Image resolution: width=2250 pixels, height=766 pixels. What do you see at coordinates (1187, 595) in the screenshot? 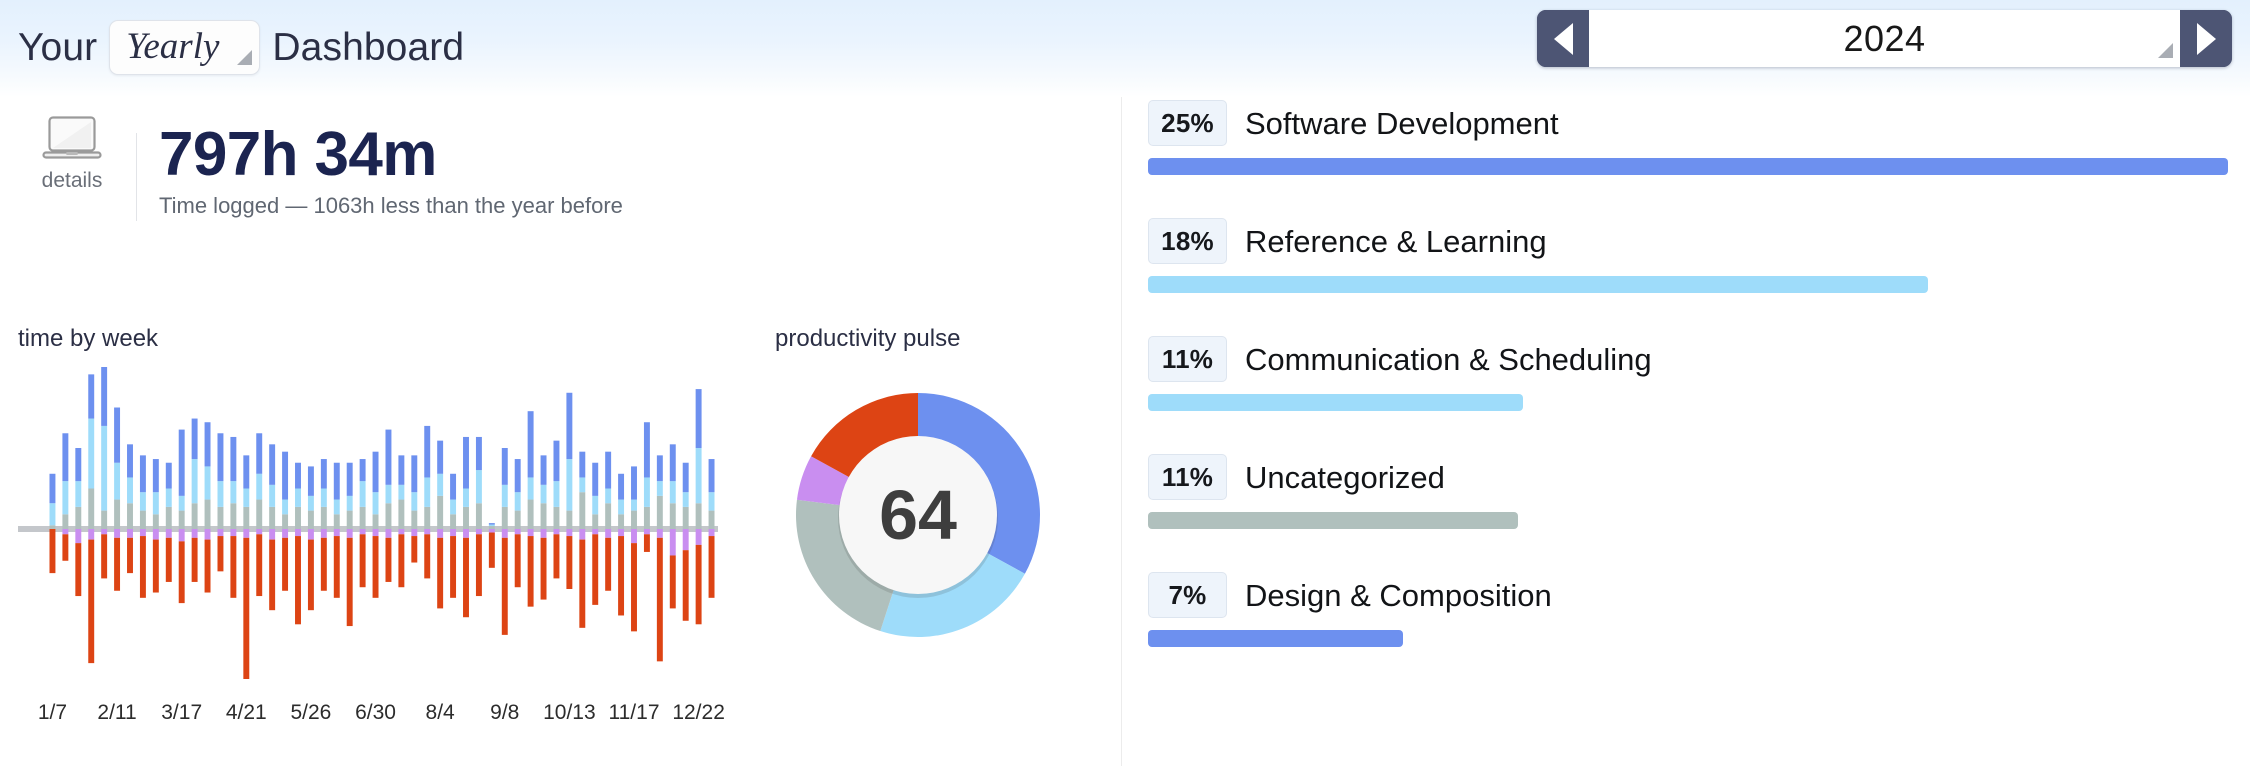
I see `category-percent-badge: 7%` at bounding box center [1187, 595].